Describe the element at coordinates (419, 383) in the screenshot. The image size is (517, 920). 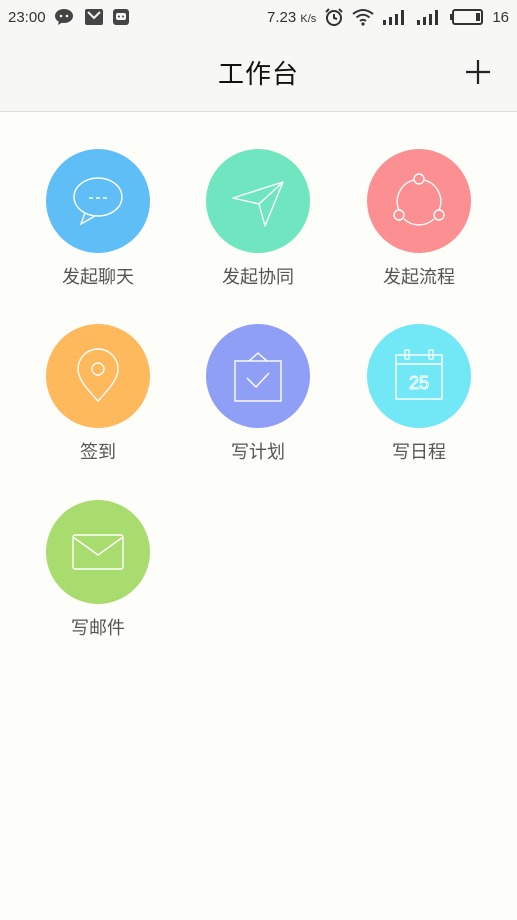
I see `calendar-day: 25` at that location.